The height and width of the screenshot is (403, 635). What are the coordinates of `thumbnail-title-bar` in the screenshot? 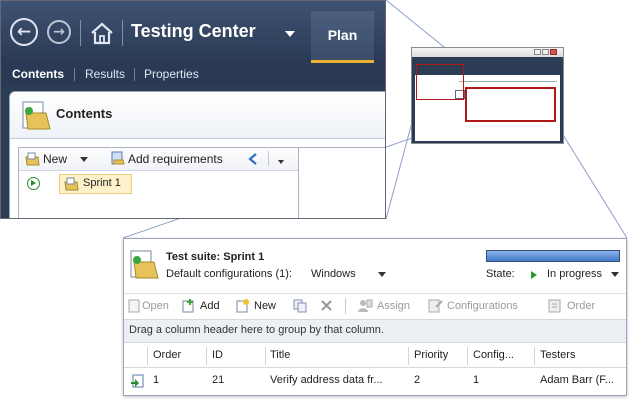 It's located at (487, 52).